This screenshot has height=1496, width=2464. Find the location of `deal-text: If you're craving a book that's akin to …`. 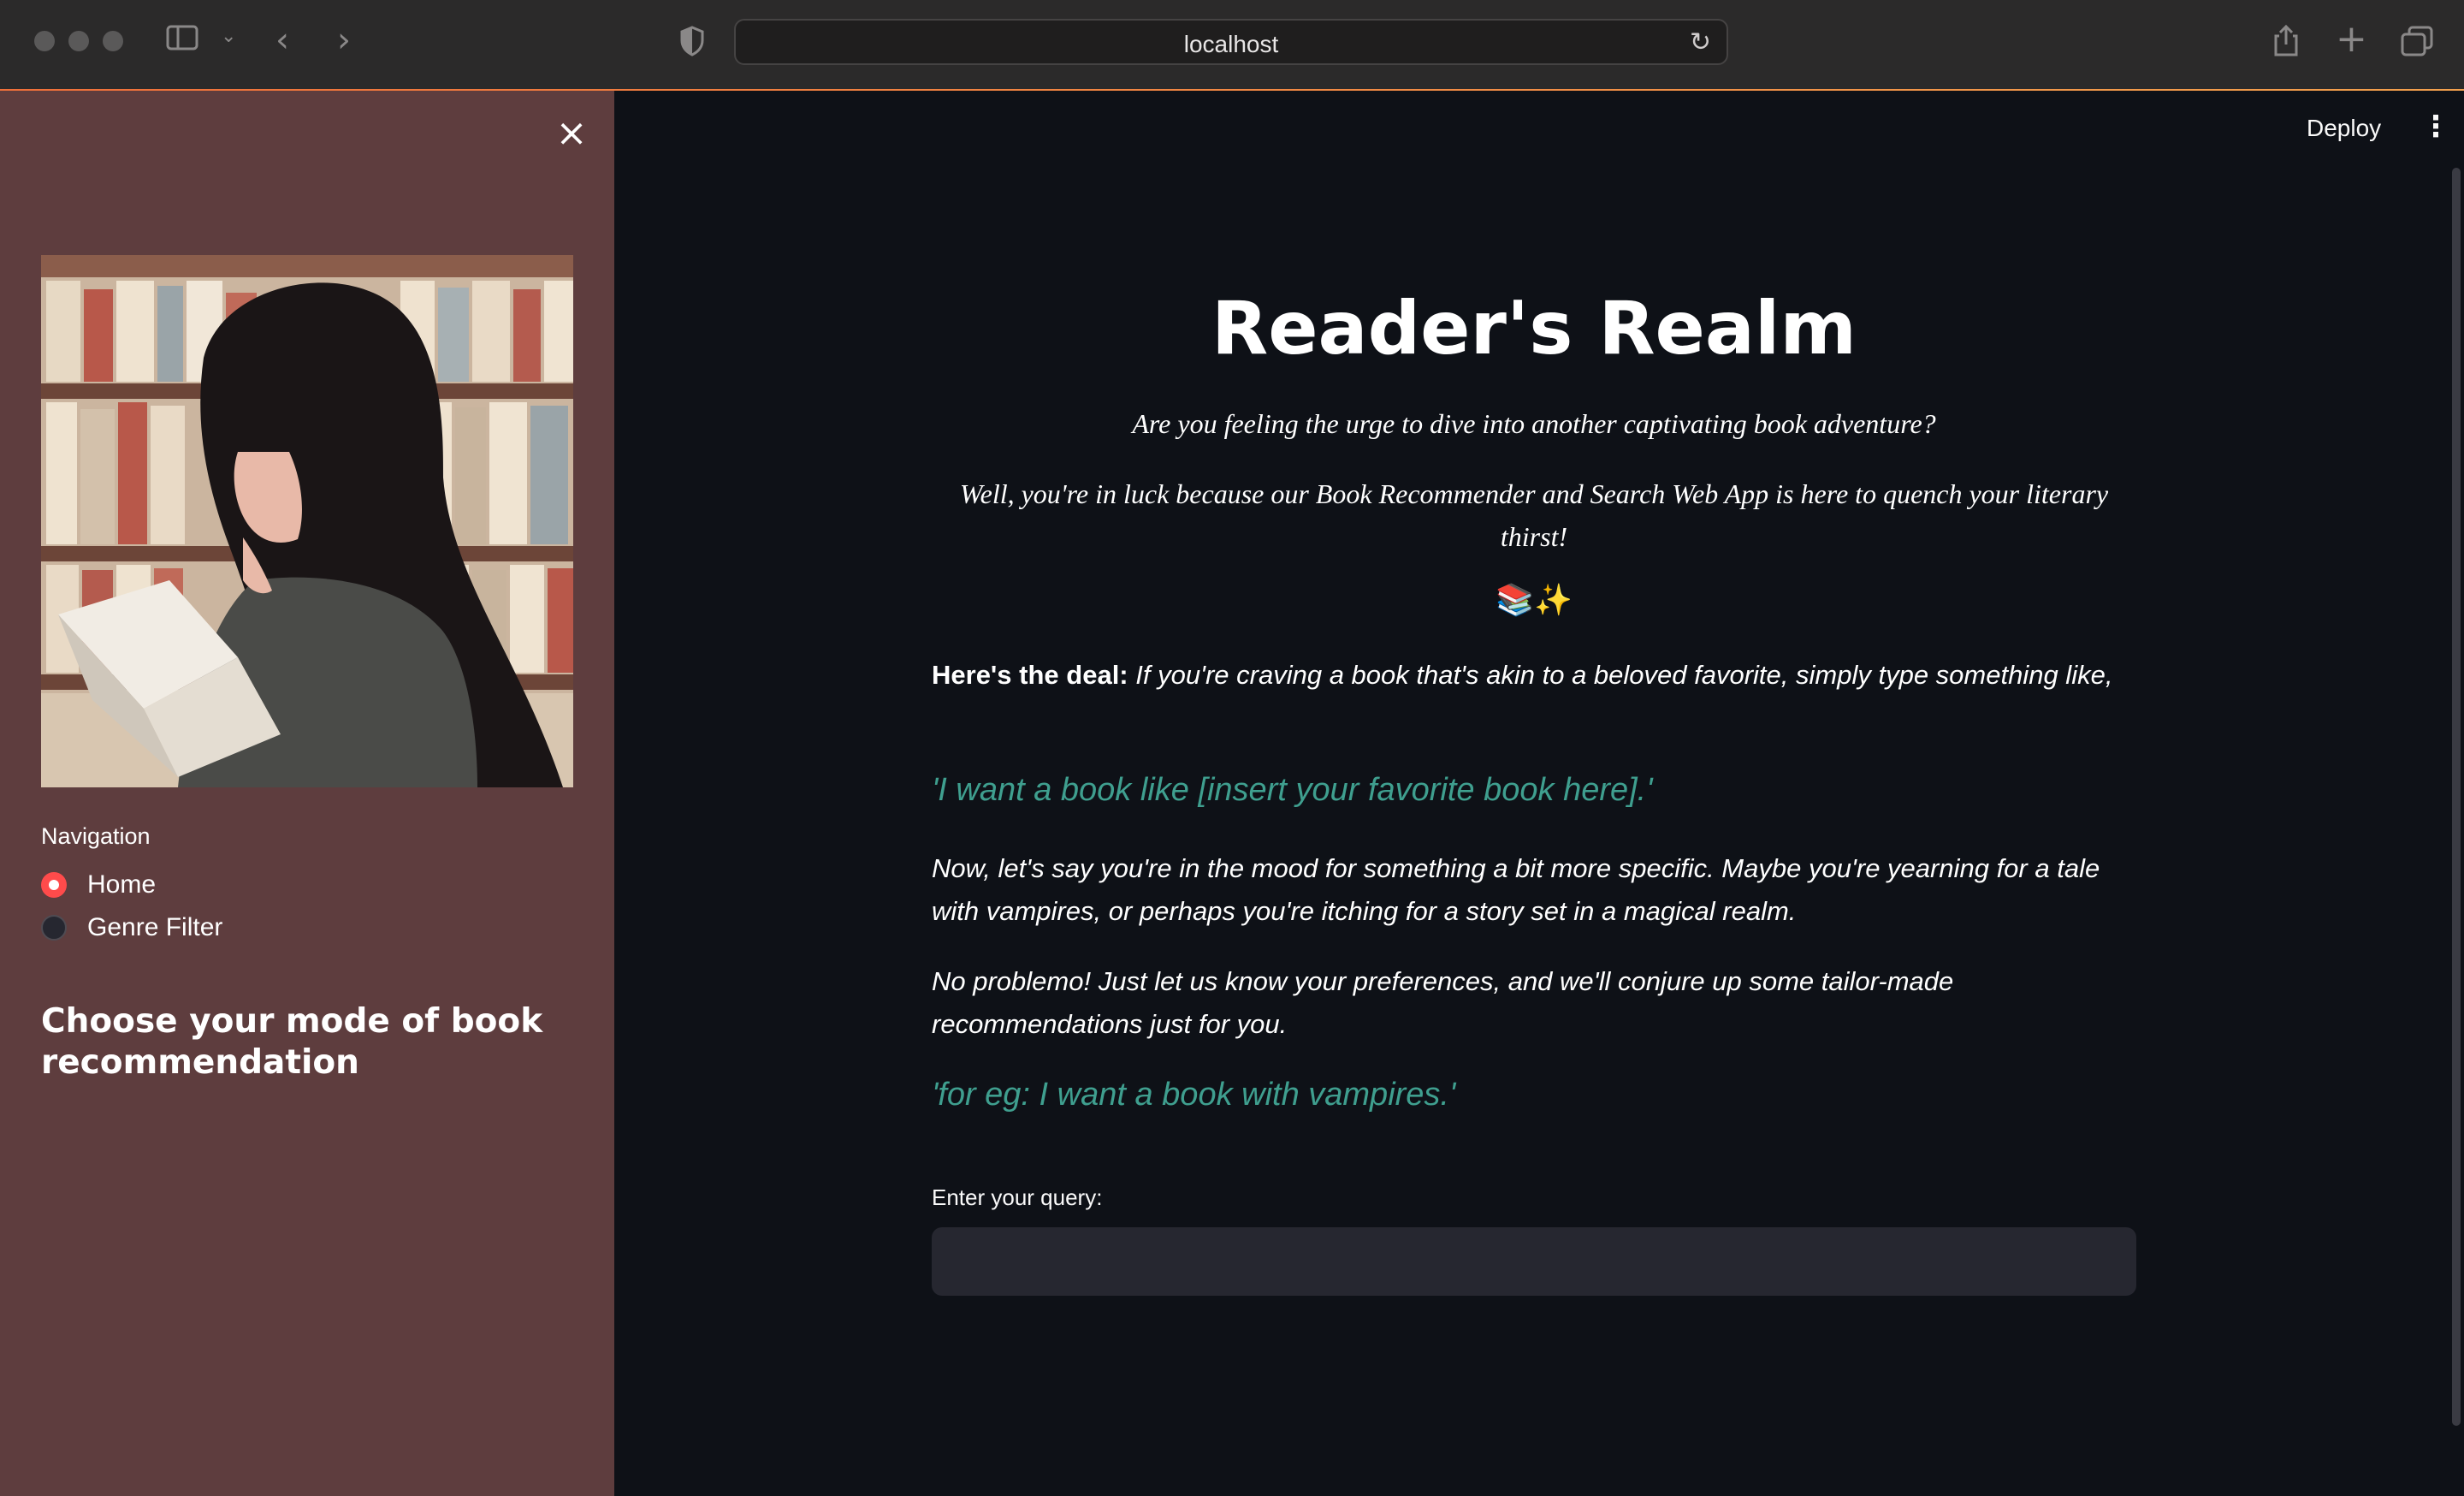

deal-text: If you're craving a book that's akin to … is located at coordinates (1620, 675).